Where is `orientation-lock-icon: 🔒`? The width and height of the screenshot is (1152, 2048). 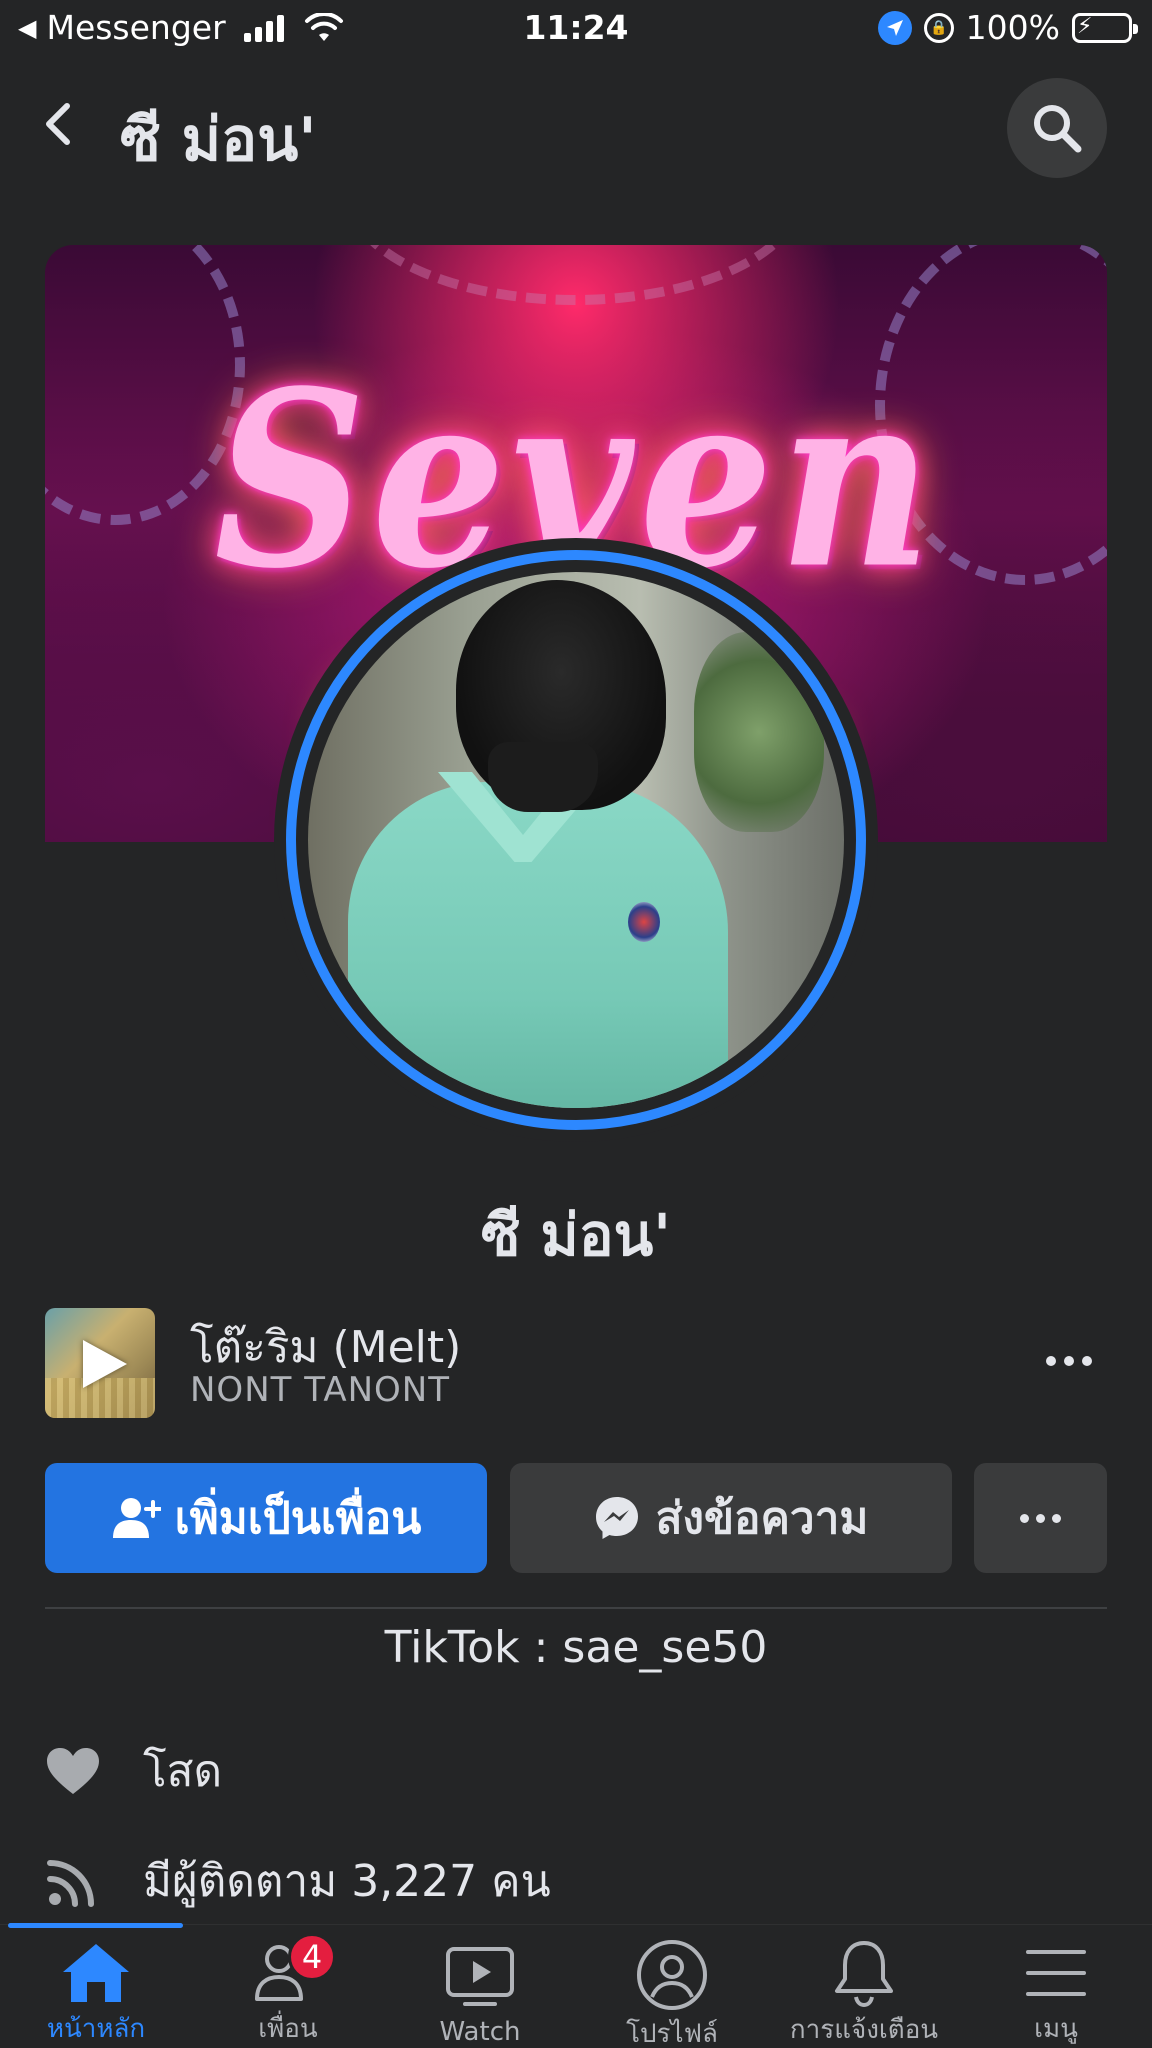
orientation-lock-icon: 🔒 is located at coordinates (938, 27).